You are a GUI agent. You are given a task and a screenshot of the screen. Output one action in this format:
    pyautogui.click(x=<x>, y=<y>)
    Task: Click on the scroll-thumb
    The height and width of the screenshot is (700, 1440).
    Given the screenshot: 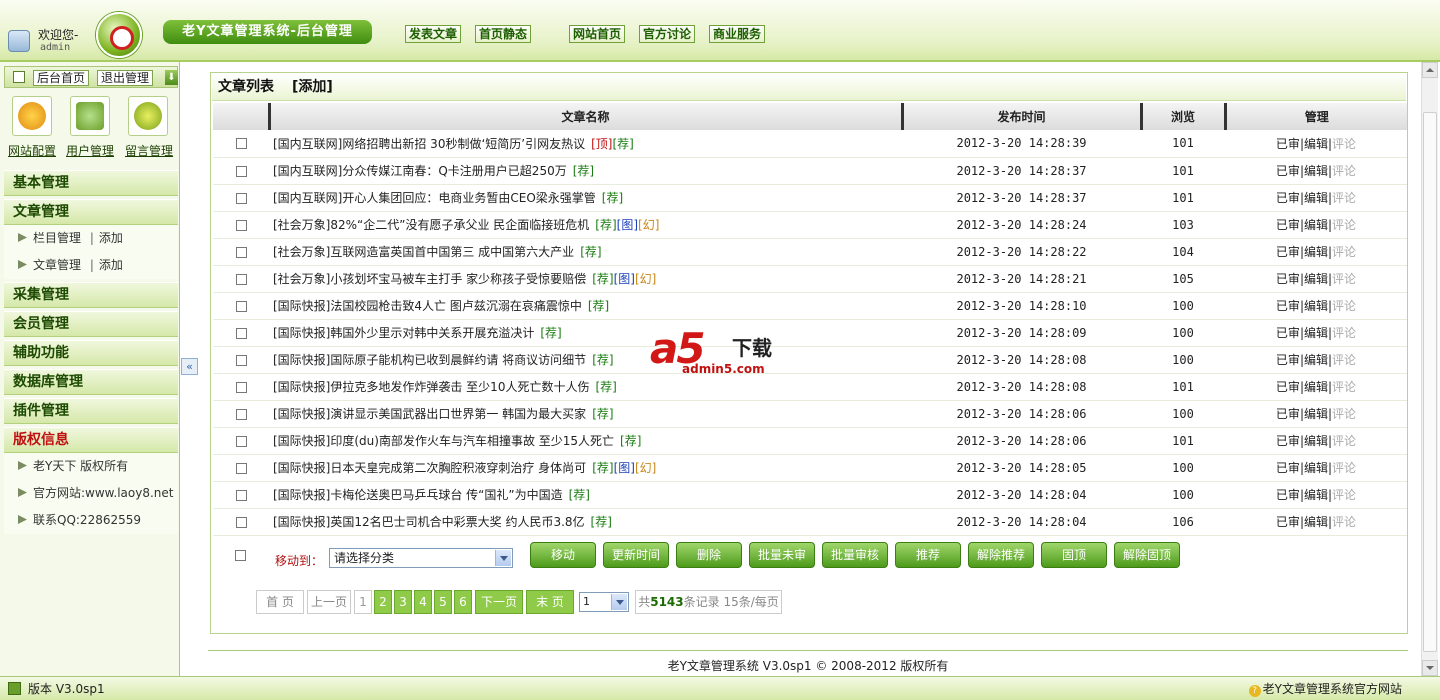 What is the action you would take?
    pyautogui.click(x=1430, y=382)
    